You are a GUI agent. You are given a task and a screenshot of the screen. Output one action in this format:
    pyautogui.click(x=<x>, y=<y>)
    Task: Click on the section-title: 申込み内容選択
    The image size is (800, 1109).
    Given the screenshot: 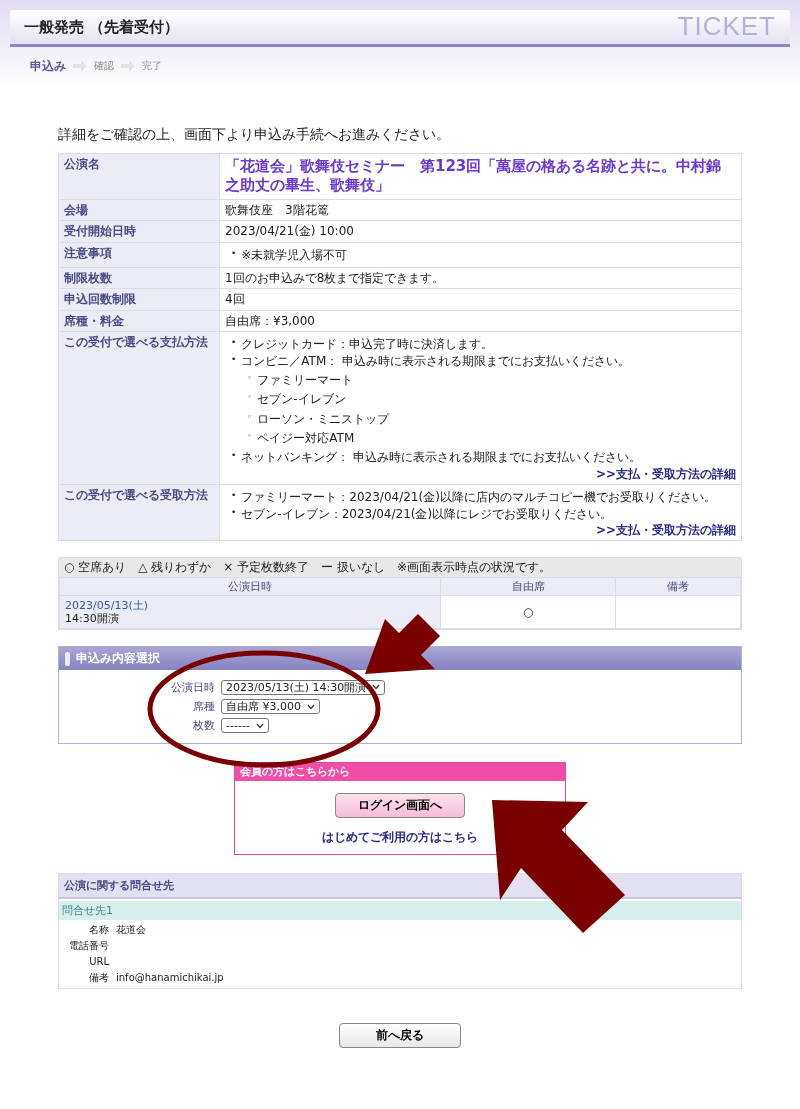 What is the action you would take?
    pyautogui.click(x=118, y=658)
    